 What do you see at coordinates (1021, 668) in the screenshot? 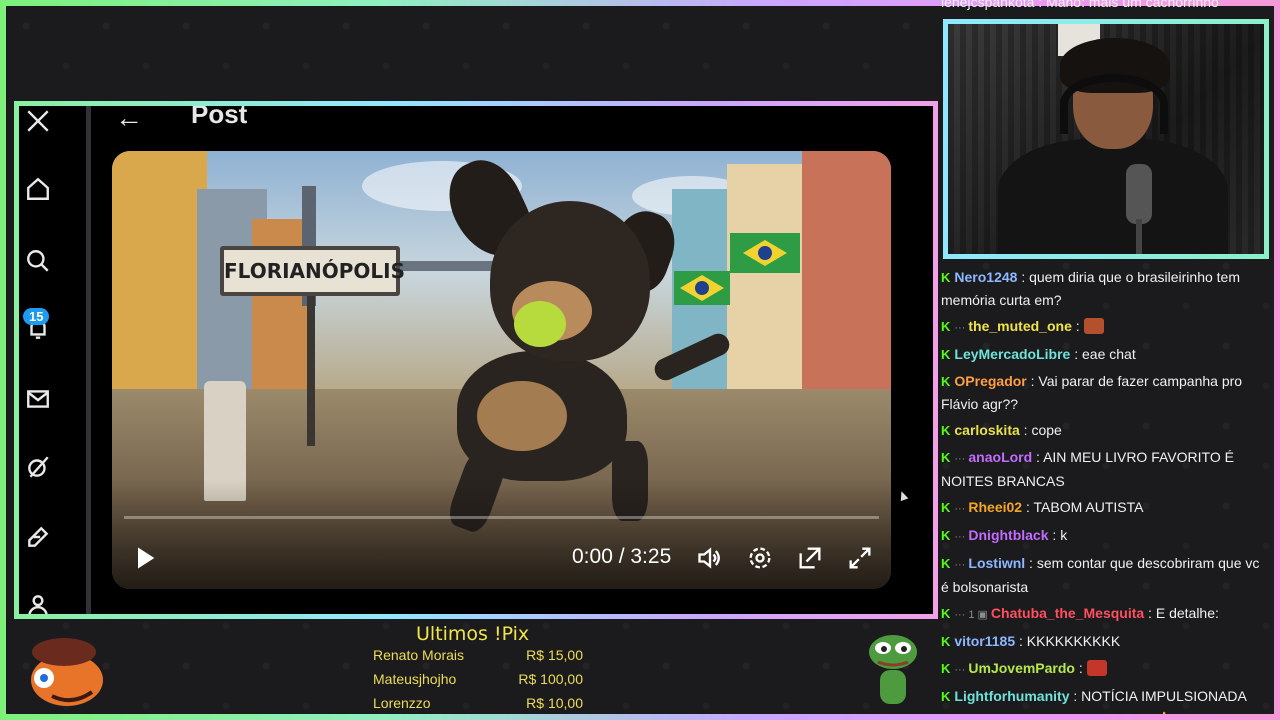
I see `chat-username: UmJovemPardo` at bounding box center [1021, 668].